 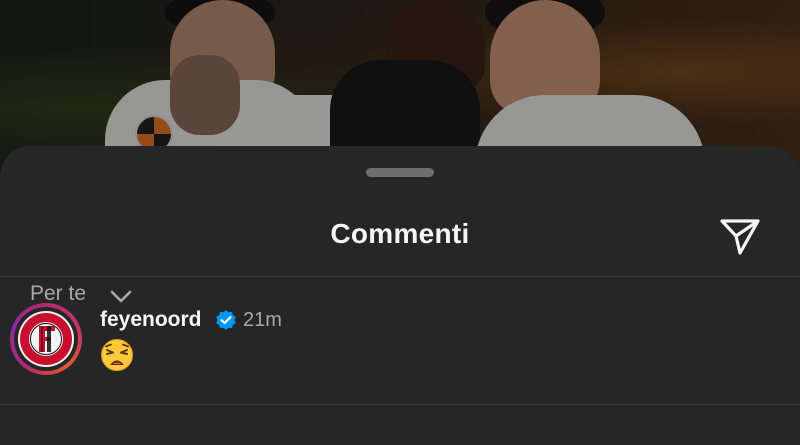 I want to click on sheet-drag-handle, so click(x=400, y=172).